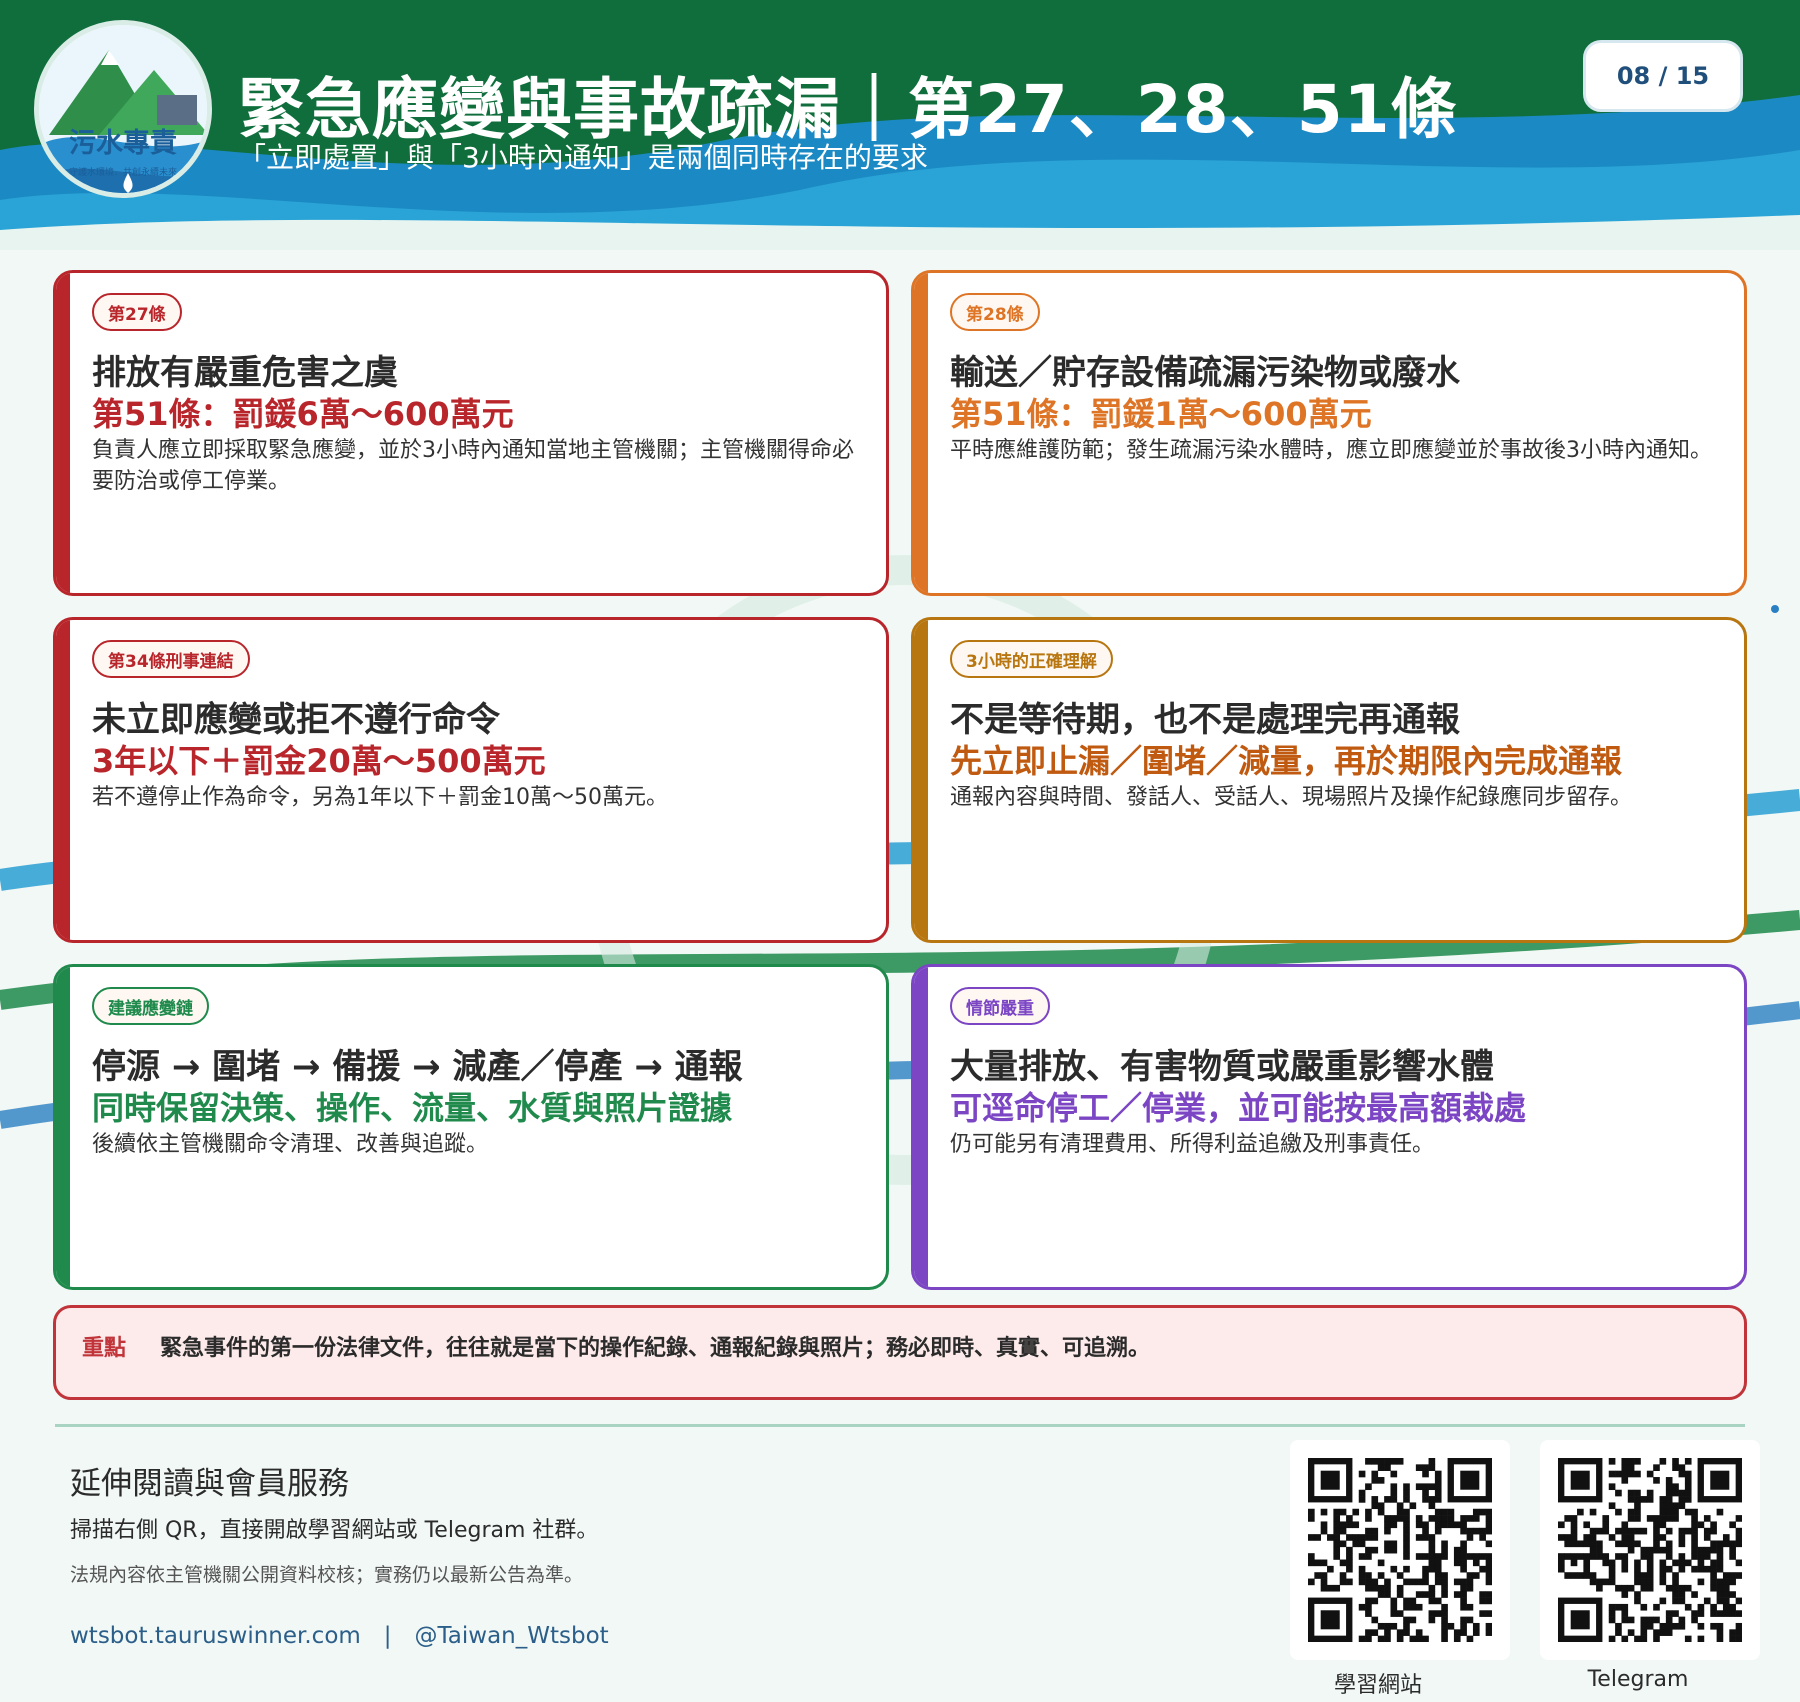 This screenshot has height=1702, width=1800. What do you see at coordinates (290, 1144) in the screenshot?
I see `card-body: 後續依主管機關命令清理、改善與追蹤。` at bounding box center [290, 1144].